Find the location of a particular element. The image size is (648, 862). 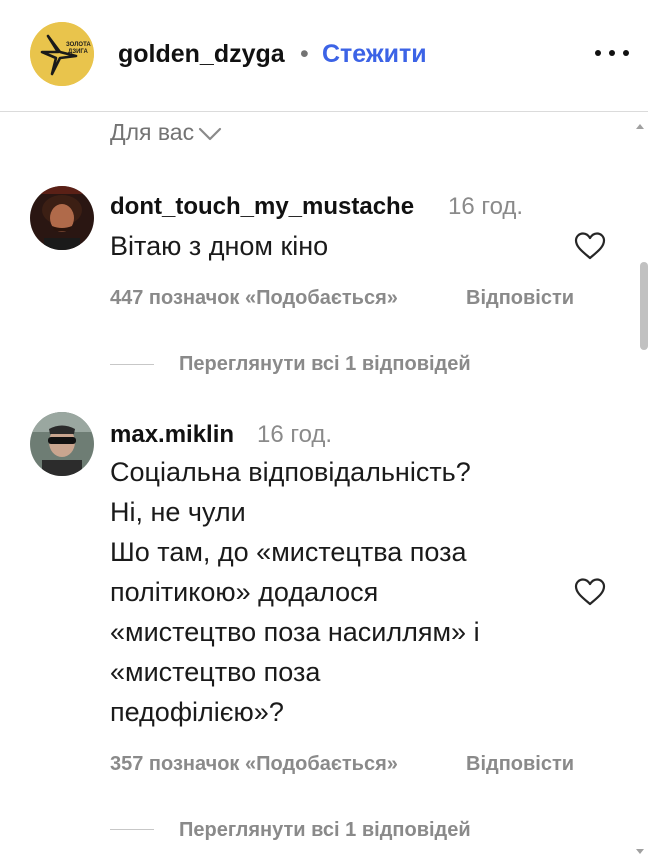

chevron-down-icon is located at coordinates (210, 134).